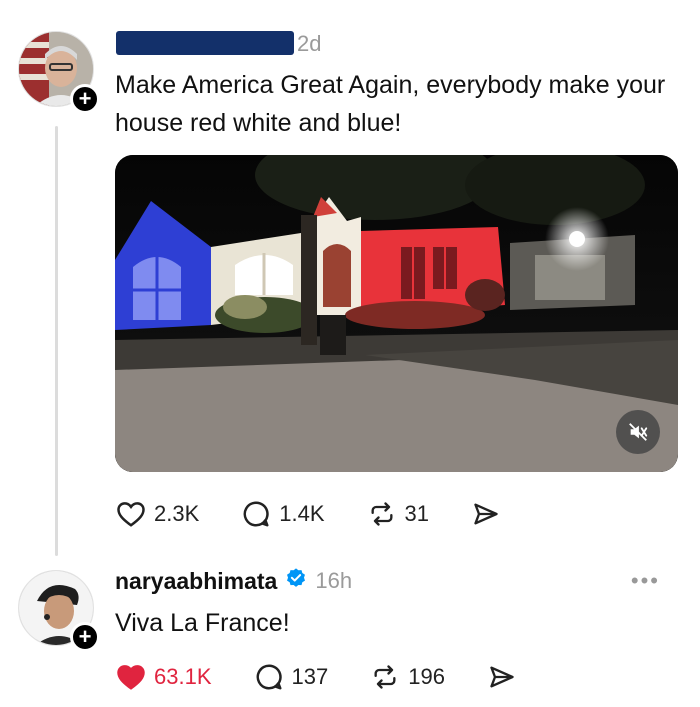 The height and width of the screenshot is (707, 700). I want to click on speaker-muted-icon, so click(638, 432).